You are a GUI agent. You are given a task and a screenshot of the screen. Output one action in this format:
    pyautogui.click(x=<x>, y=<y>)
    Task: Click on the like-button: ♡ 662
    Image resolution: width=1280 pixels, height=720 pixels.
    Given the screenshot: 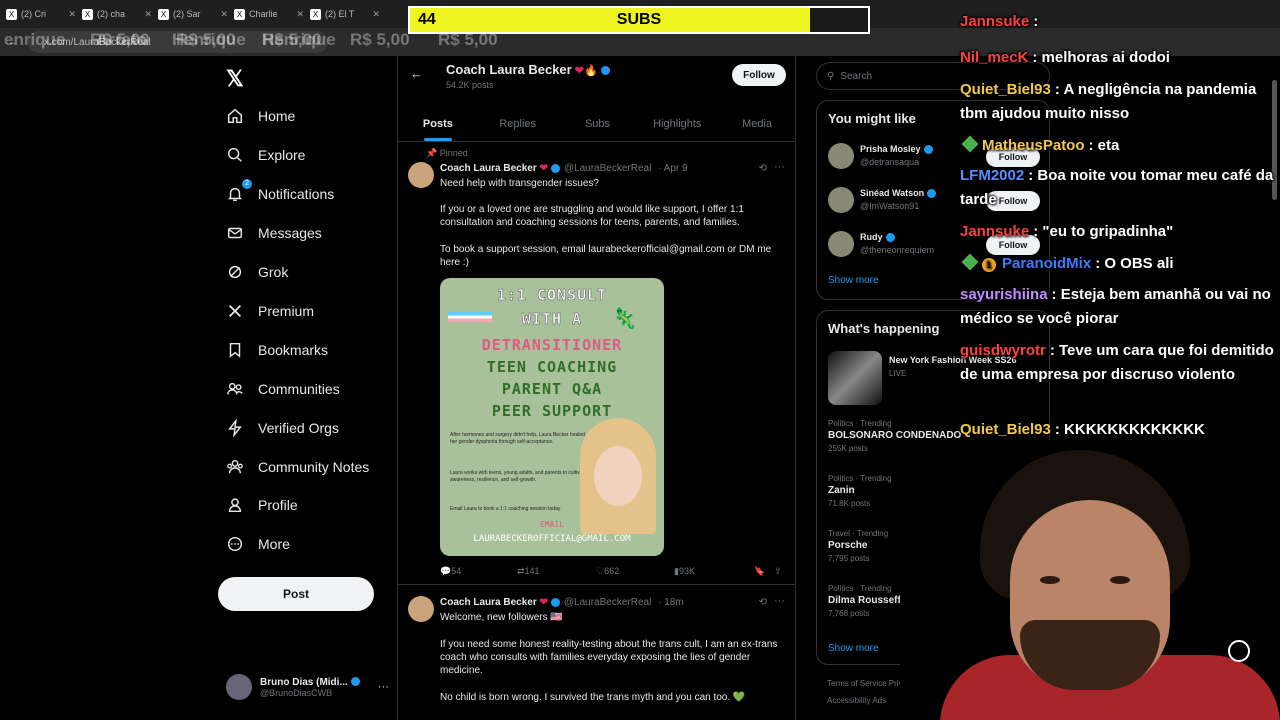 What is the action you would take?
    pyautogui.click(x=607, y=571)
    